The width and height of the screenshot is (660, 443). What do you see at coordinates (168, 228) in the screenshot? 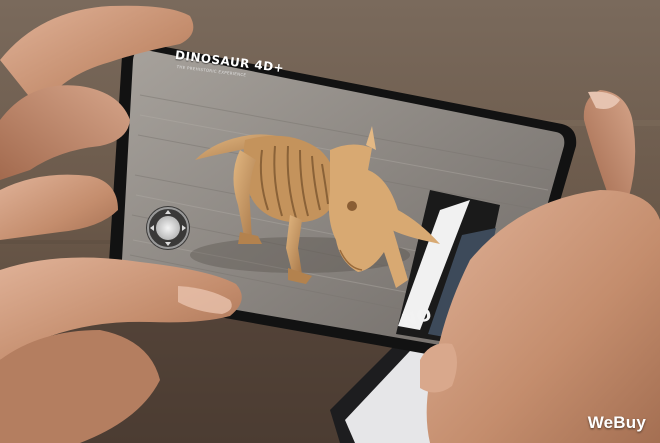
I see `joystick-control-icon` at bounding box center [168, 228].